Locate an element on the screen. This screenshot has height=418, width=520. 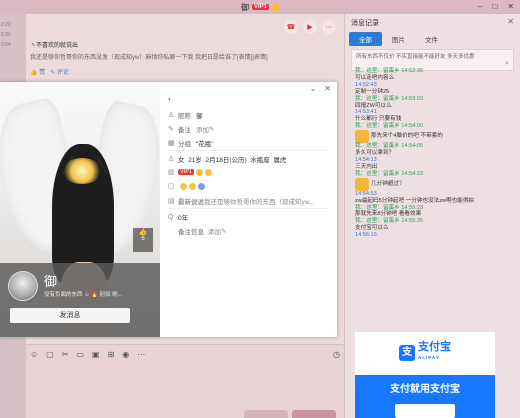
chevron-down-icon: ⌄ is located at coordinates (313, 88).